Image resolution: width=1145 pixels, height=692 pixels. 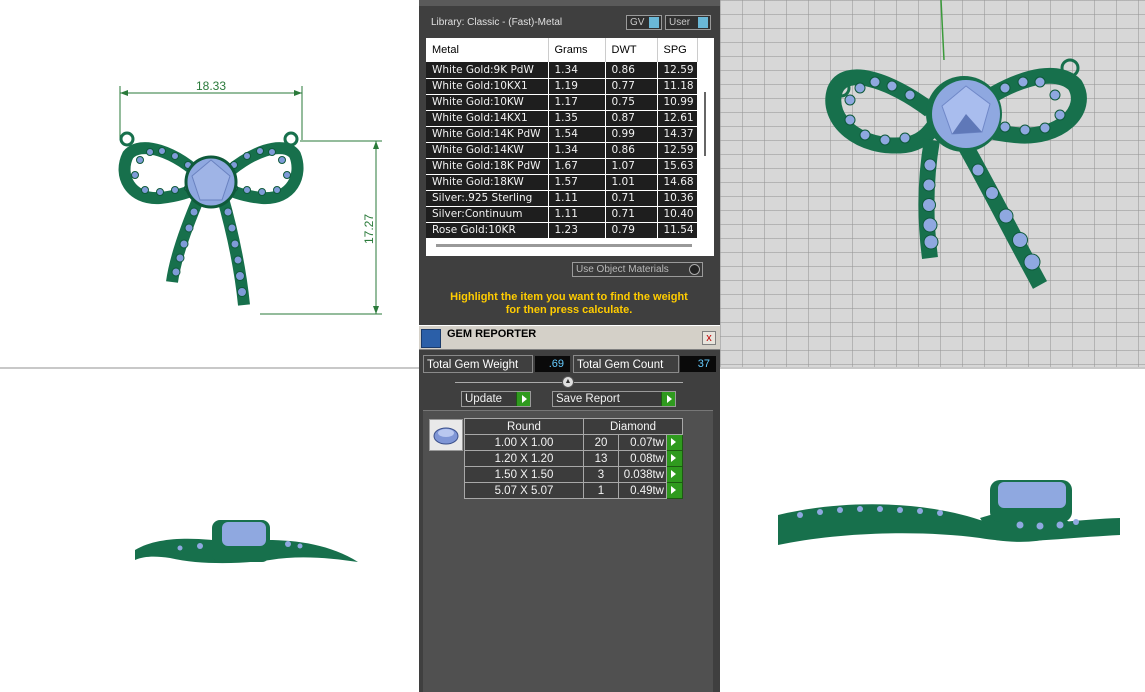 I want to click on radio-icon, so click(x=694, y=269).